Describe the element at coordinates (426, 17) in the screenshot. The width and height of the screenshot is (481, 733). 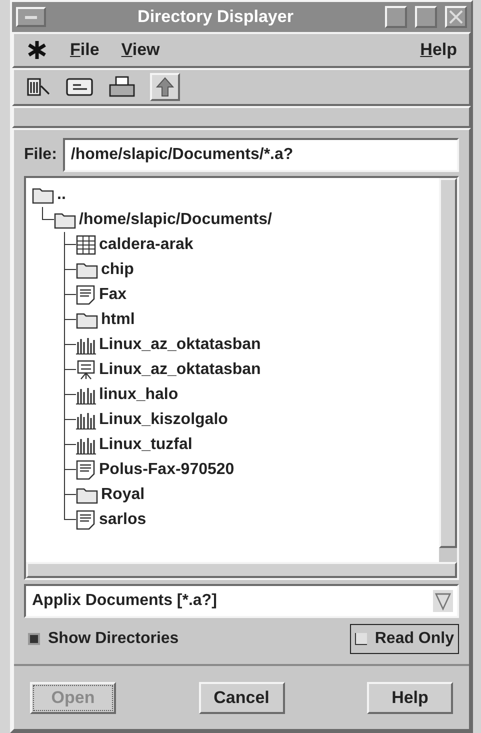
I see `maximize-button` at that location.